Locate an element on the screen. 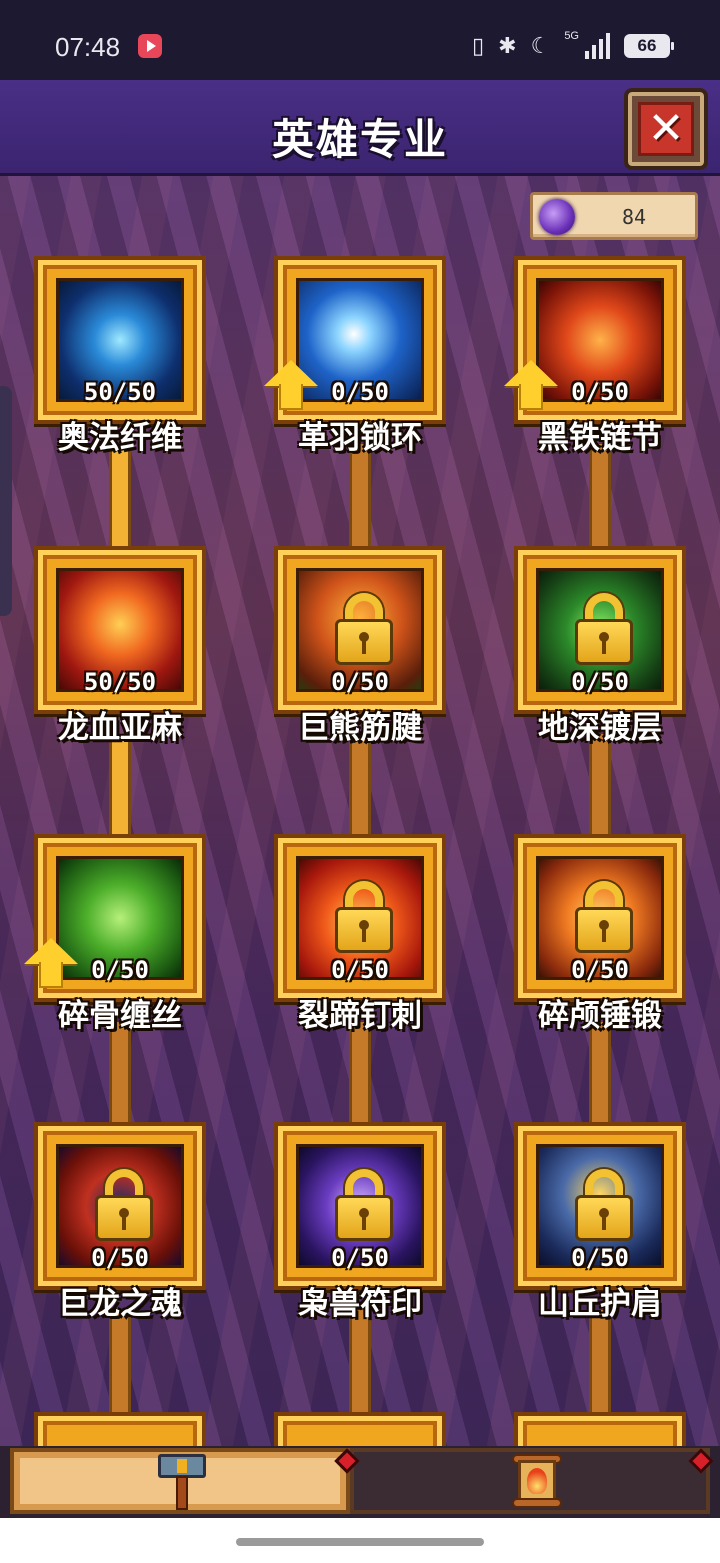 The height and width of the screenshot is (1563, 720). skill-node-hill-shoulder: 0/50 山丘护肩 is located at coordinates (600, 1222).